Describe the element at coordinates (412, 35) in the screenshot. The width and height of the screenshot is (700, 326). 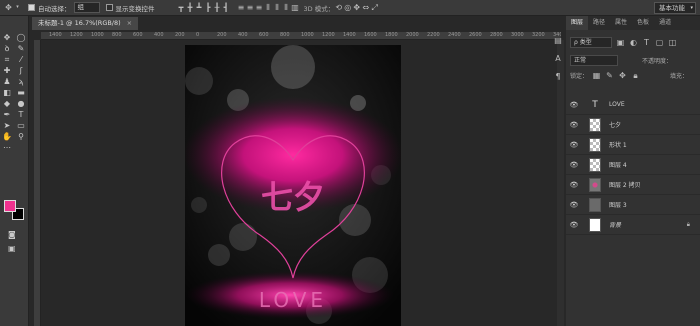
I see `ruler-tick-label: 2000` at that location.